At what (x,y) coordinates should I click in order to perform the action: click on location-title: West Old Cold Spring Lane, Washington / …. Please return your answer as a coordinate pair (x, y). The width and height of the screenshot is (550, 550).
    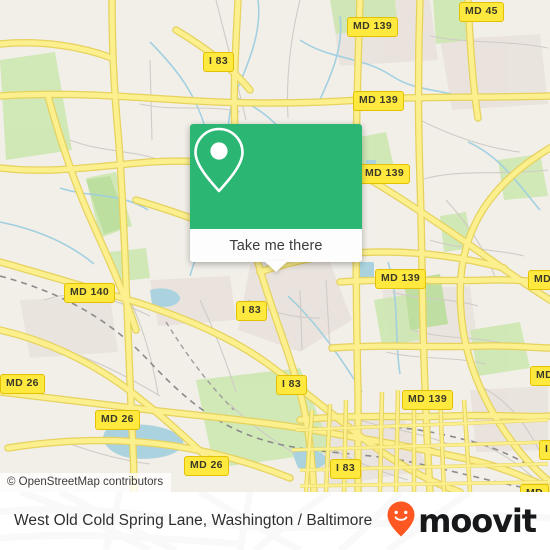
    Looking at the image, I should click on (193, 520).